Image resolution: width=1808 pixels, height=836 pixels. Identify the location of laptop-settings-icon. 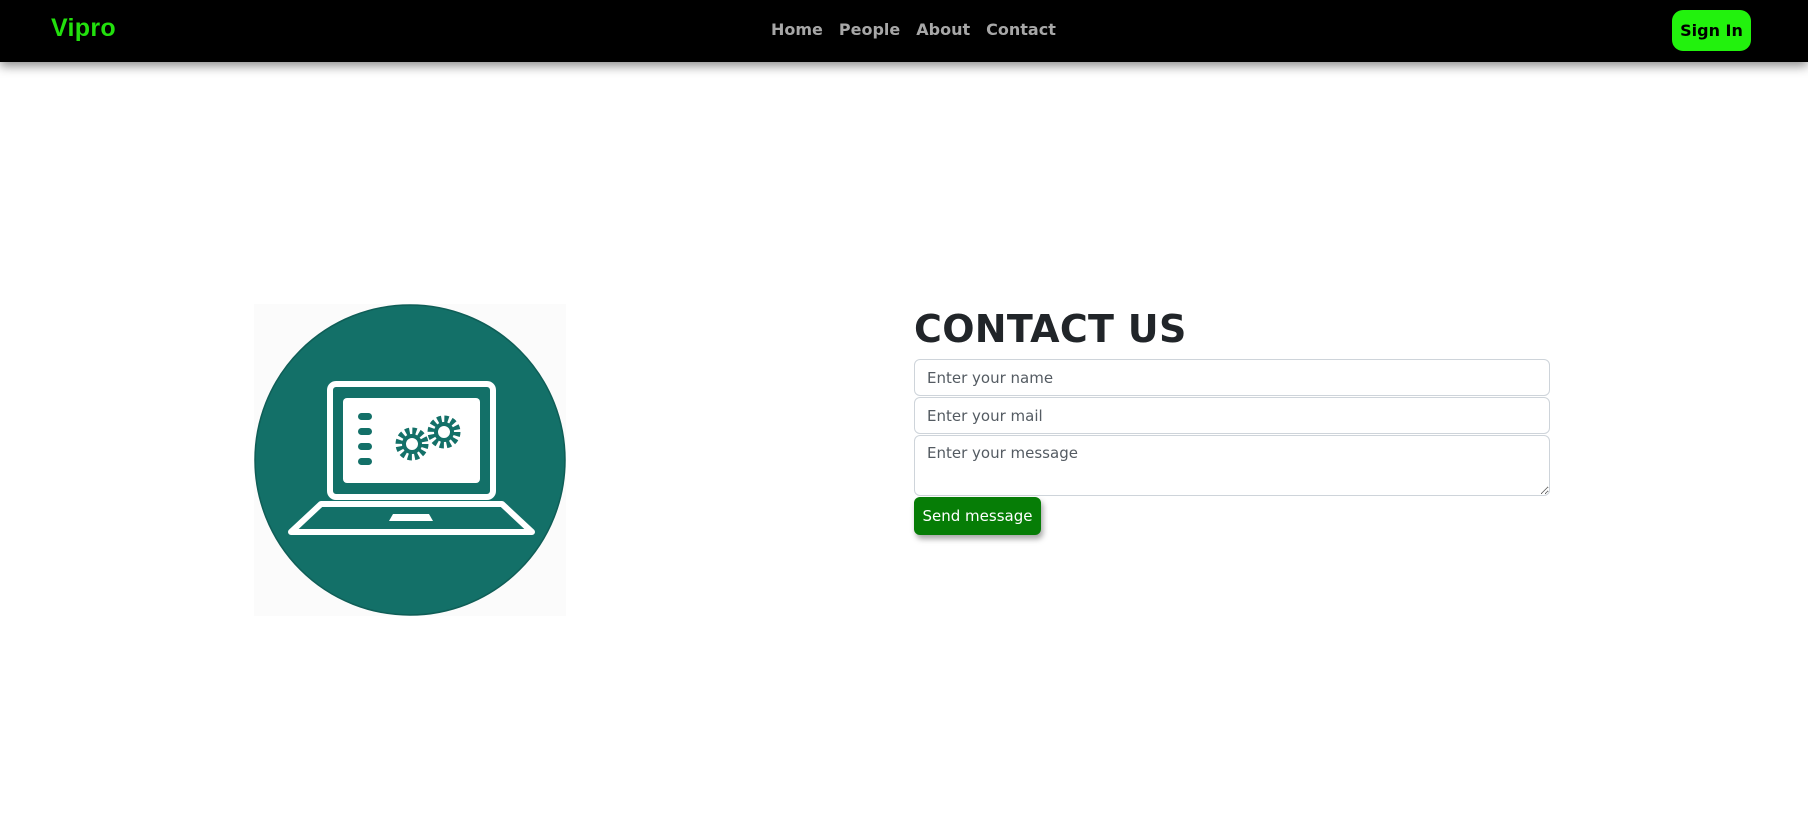
(410, 460).